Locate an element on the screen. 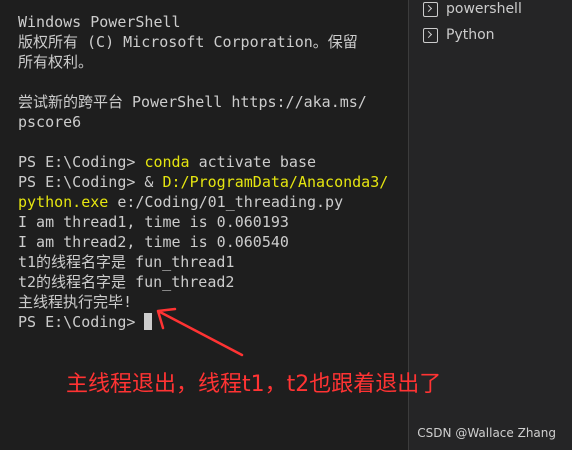 This screenshot has width=572, height=450. terminal-line: 版权所有 (C) Microsoft Corporation。保留 is located at coordinates (188, 42).